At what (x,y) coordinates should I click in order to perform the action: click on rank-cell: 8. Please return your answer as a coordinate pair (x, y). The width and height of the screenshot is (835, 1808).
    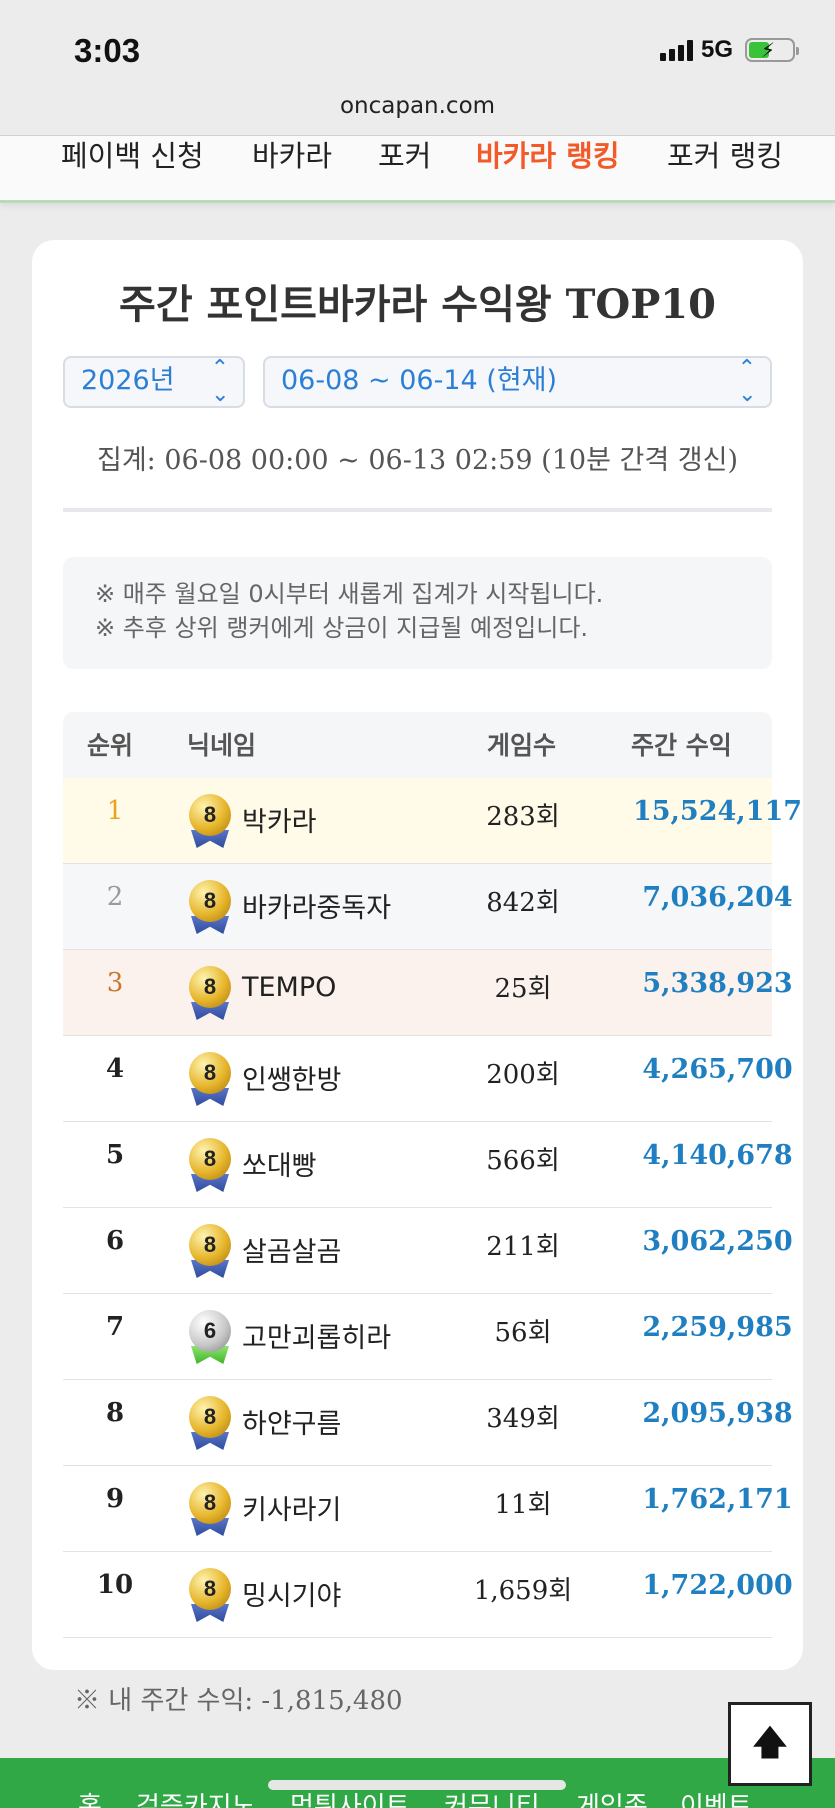
    Looking at the image, I should click on (115, 1413).